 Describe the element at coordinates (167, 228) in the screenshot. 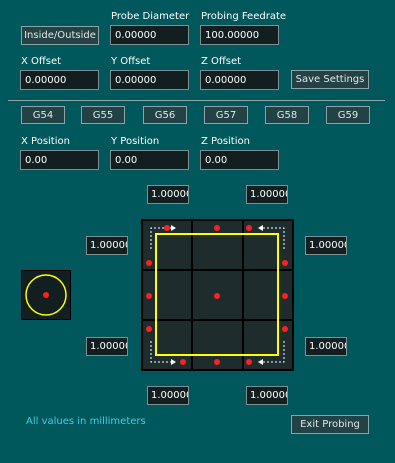

I see `probe-point-top-left` at that location.